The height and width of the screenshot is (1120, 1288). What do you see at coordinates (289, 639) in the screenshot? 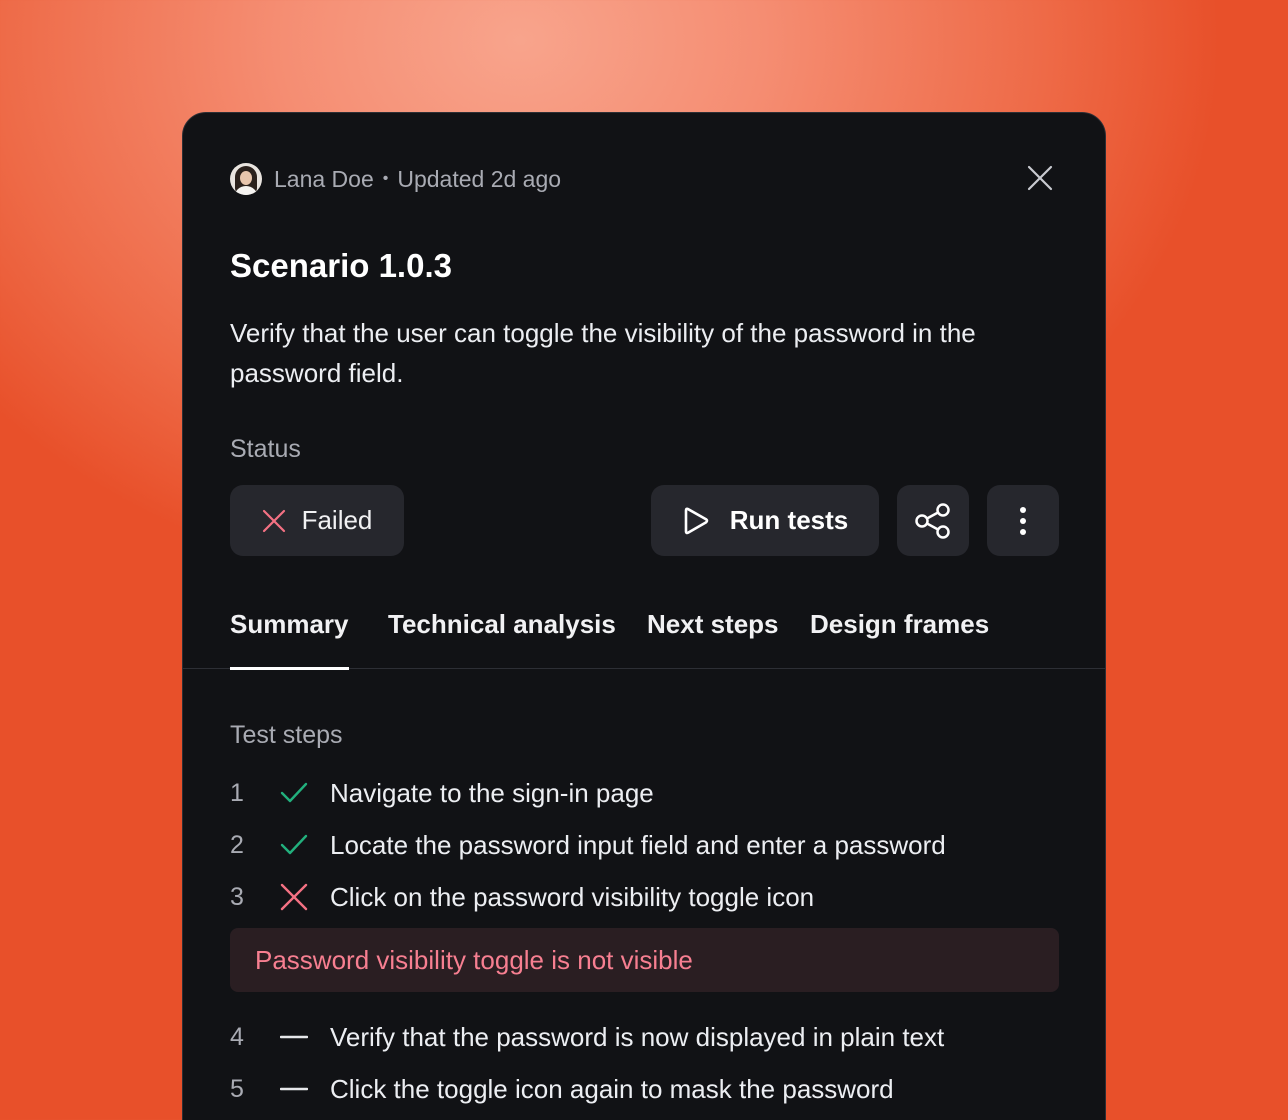
I see `tab-summary: Summary` at bounding box center [289, 639].